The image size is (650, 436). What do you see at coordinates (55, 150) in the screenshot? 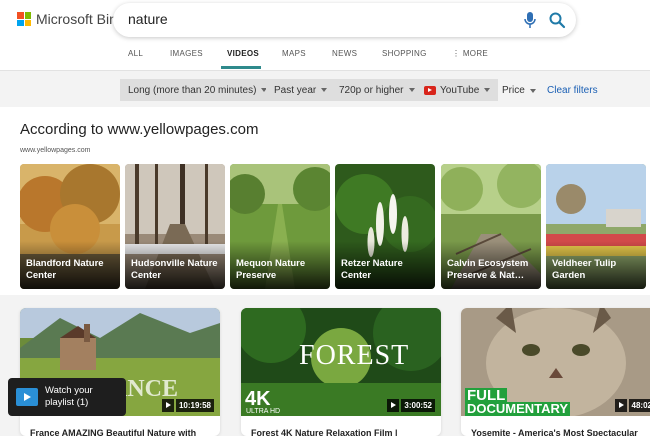
I see `section-source: www.yellowpages.com` at bounding box center [55, 150].